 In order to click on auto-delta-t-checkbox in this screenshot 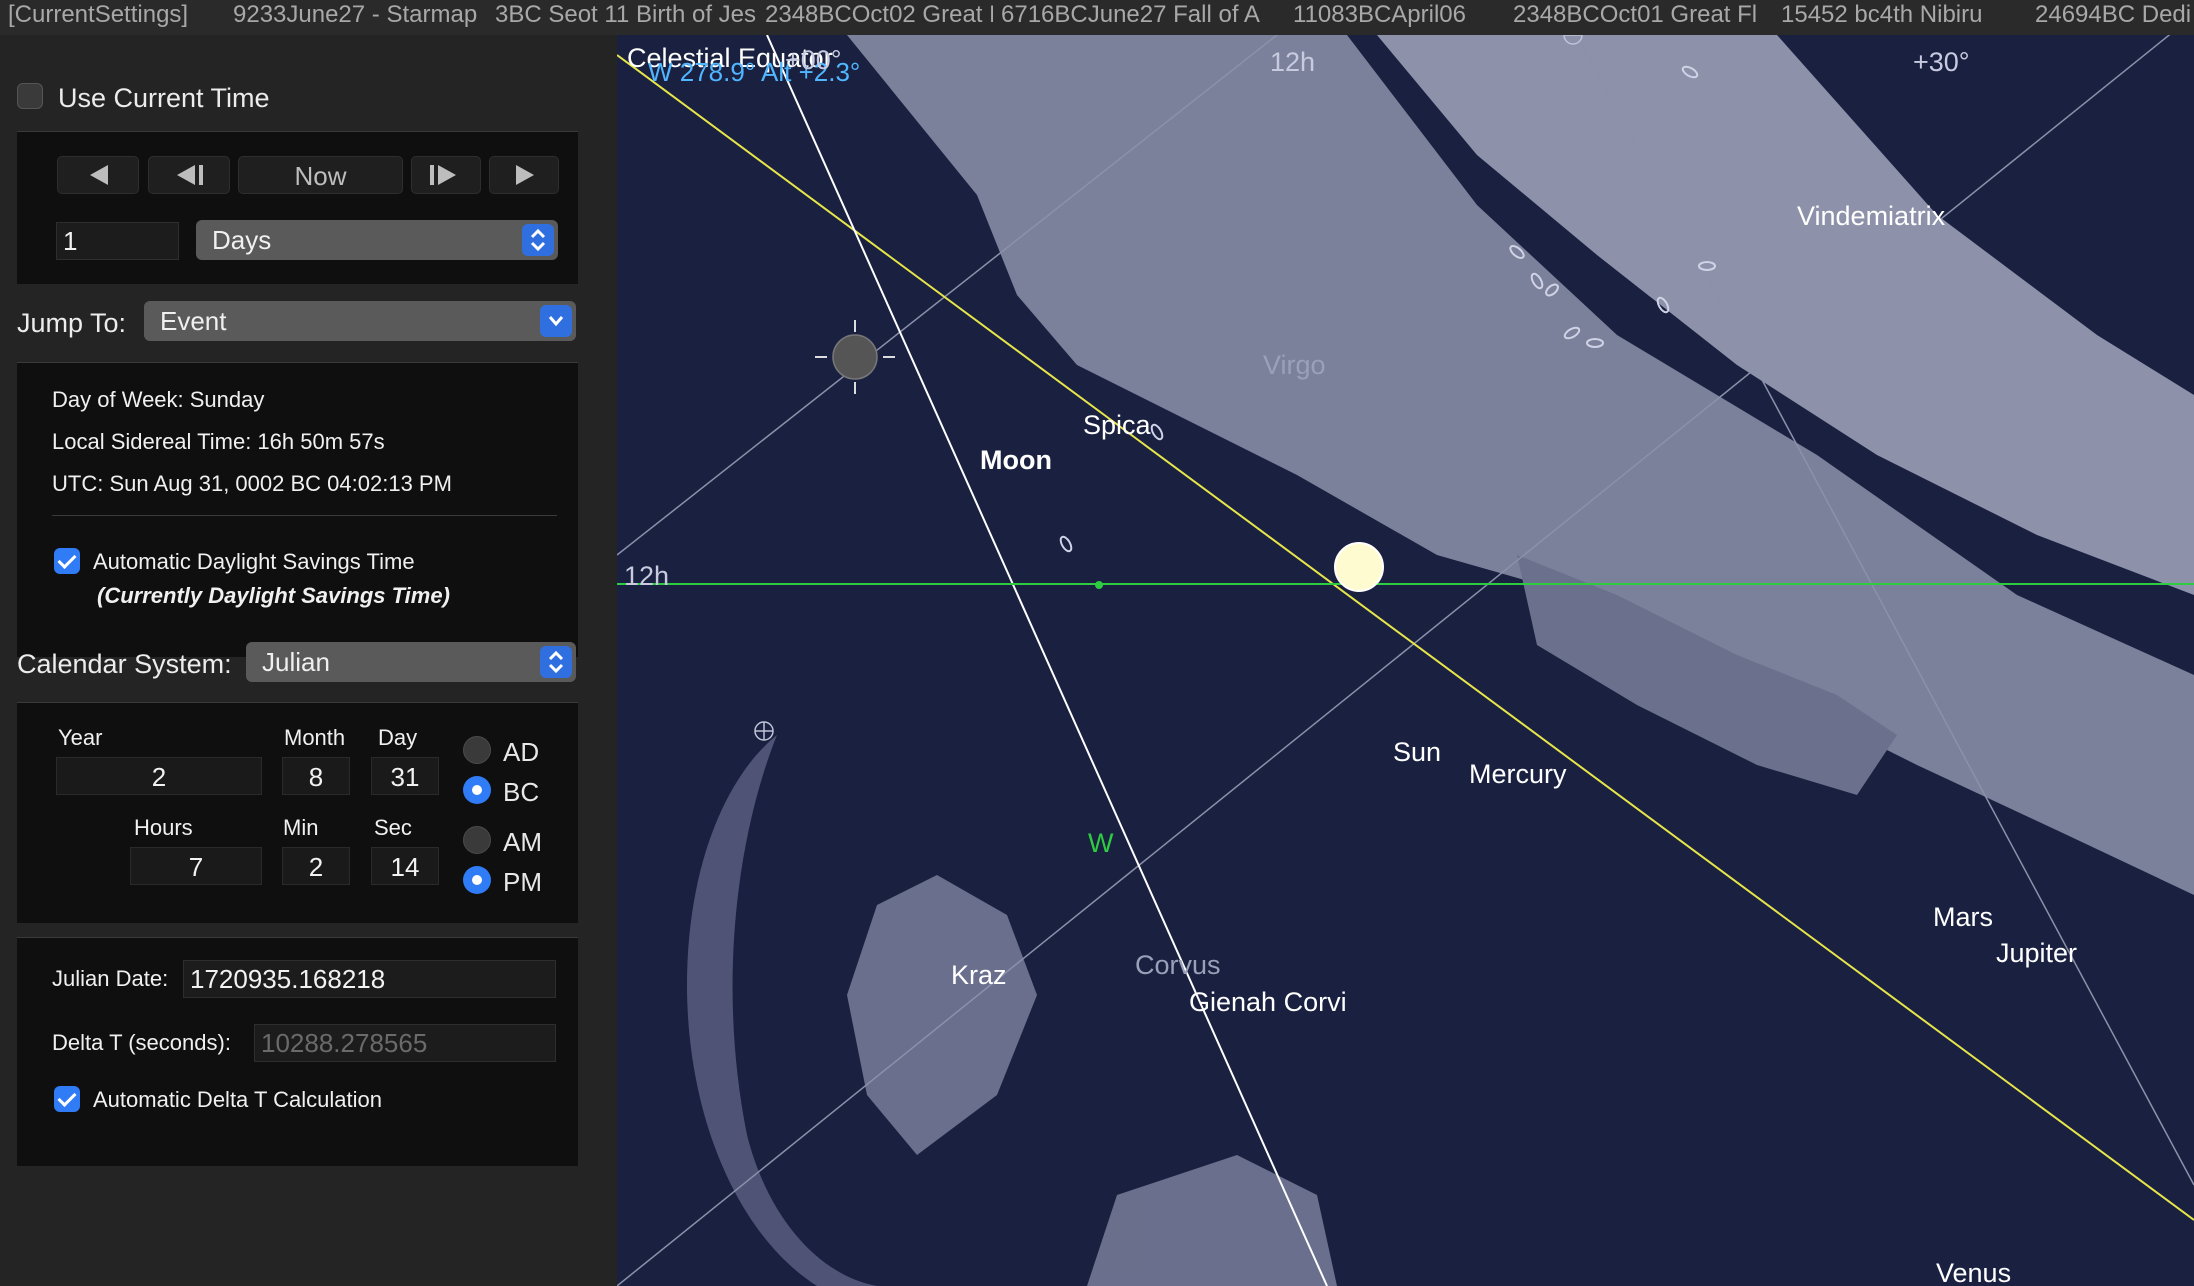, I will do `click(67, 1099)`.